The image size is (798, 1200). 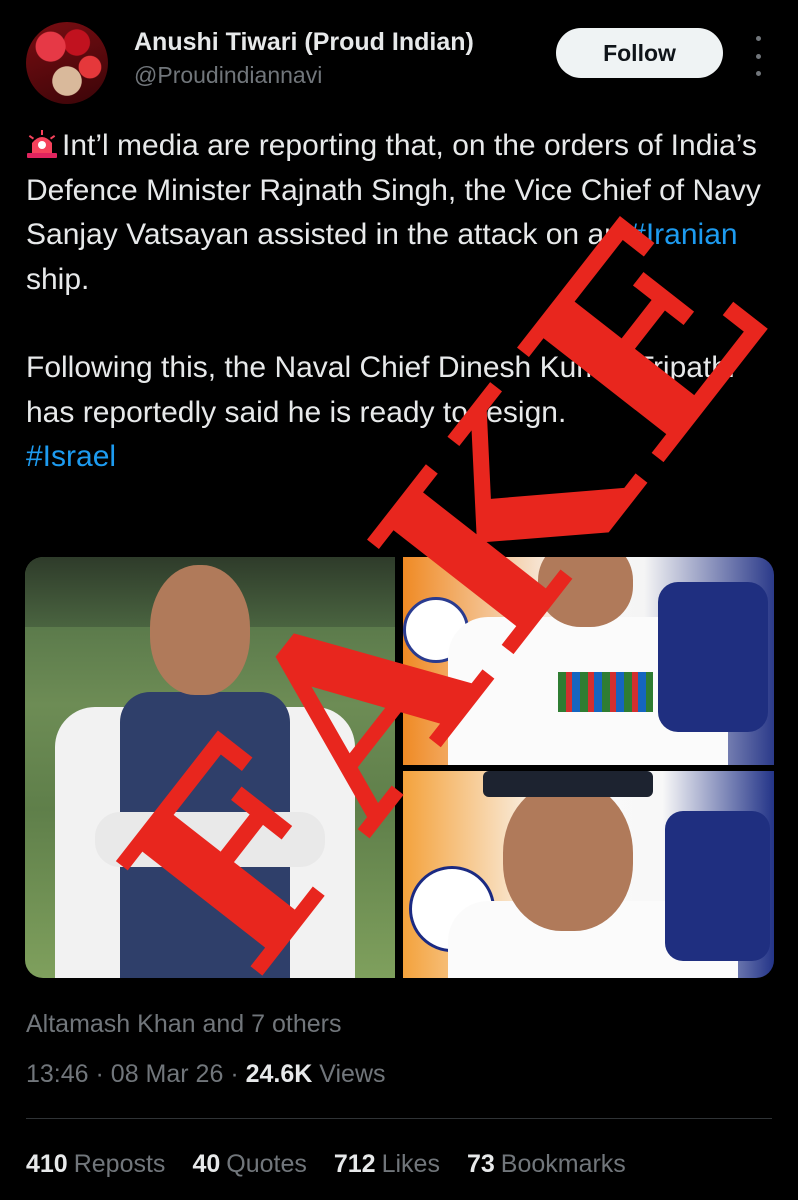 I want to click on more-options-icon, so click(x=758, y=56).